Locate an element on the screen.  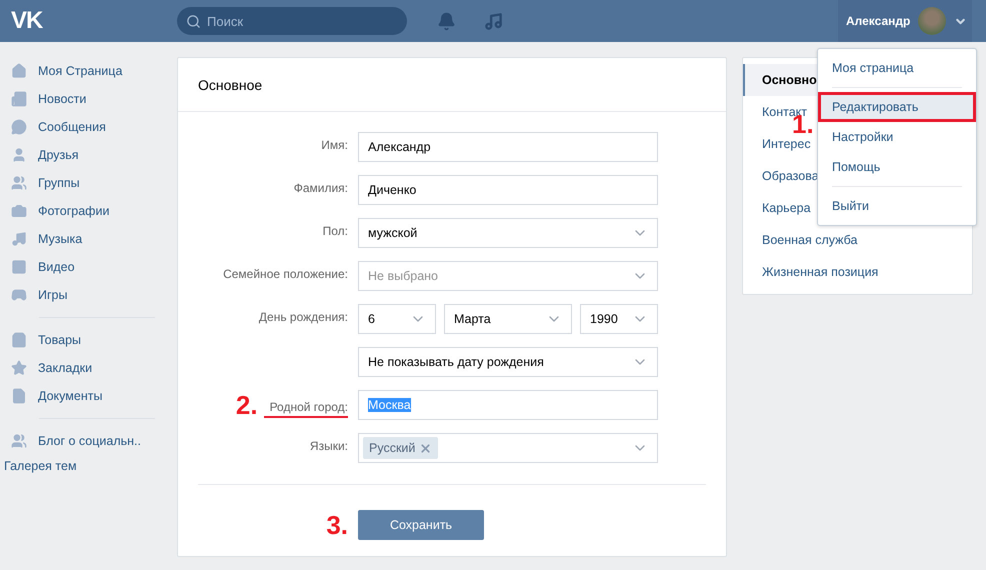
sidebar-item: Игры is located at coordinates (94, 295).